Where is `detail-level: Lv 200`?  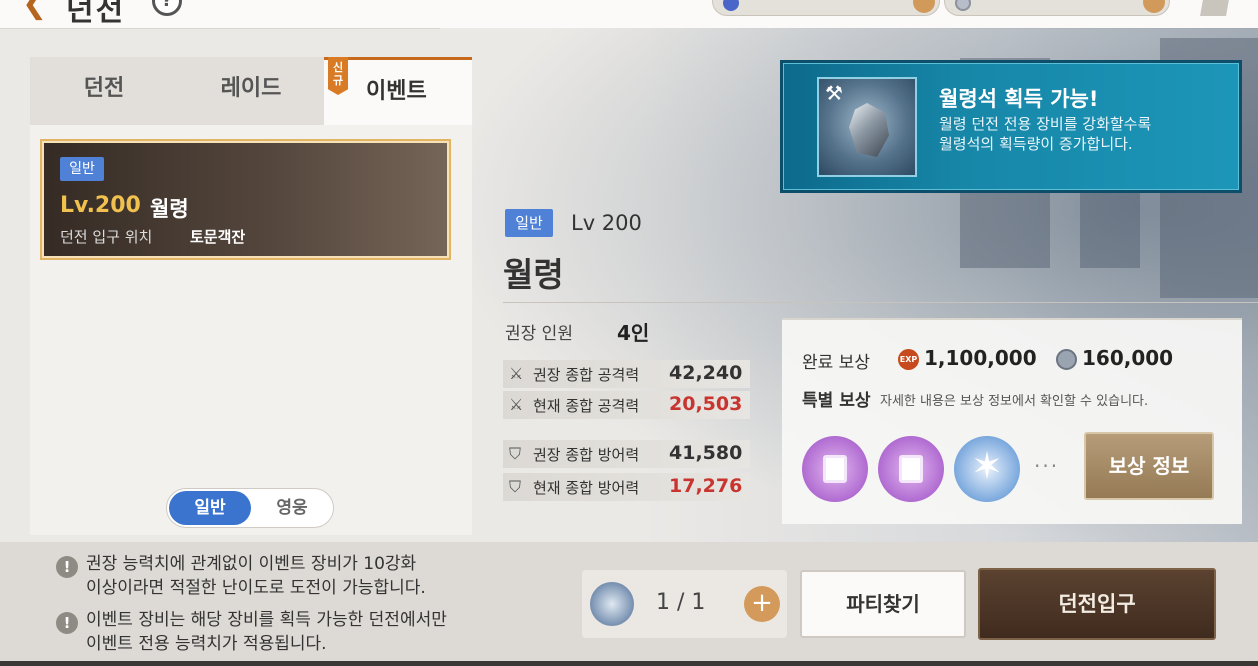
detail-level: Lv 200 is located at coordinates (606, 223).